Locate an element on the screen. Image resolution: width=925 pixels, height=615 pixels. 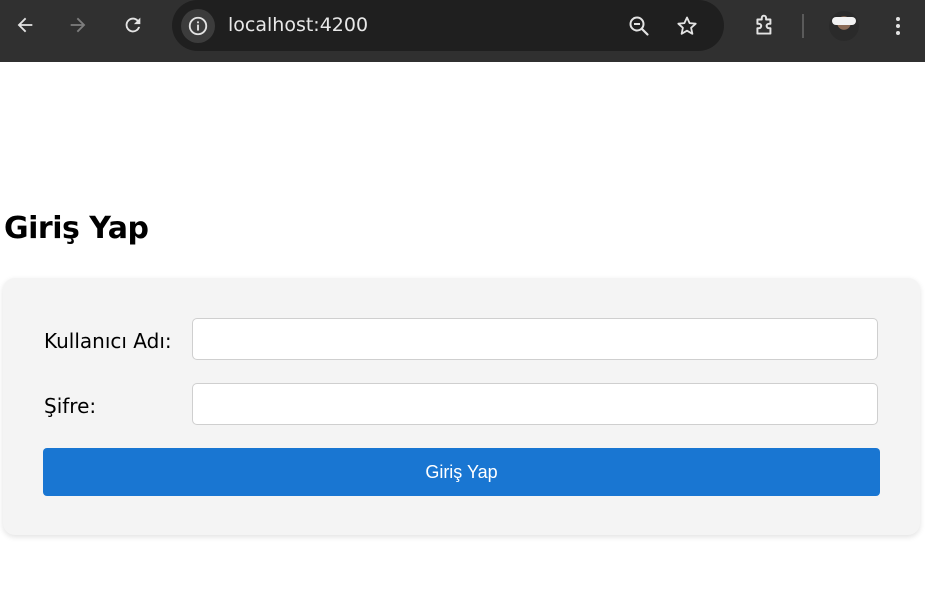
zoom-button is located at coordinates (639, 26).